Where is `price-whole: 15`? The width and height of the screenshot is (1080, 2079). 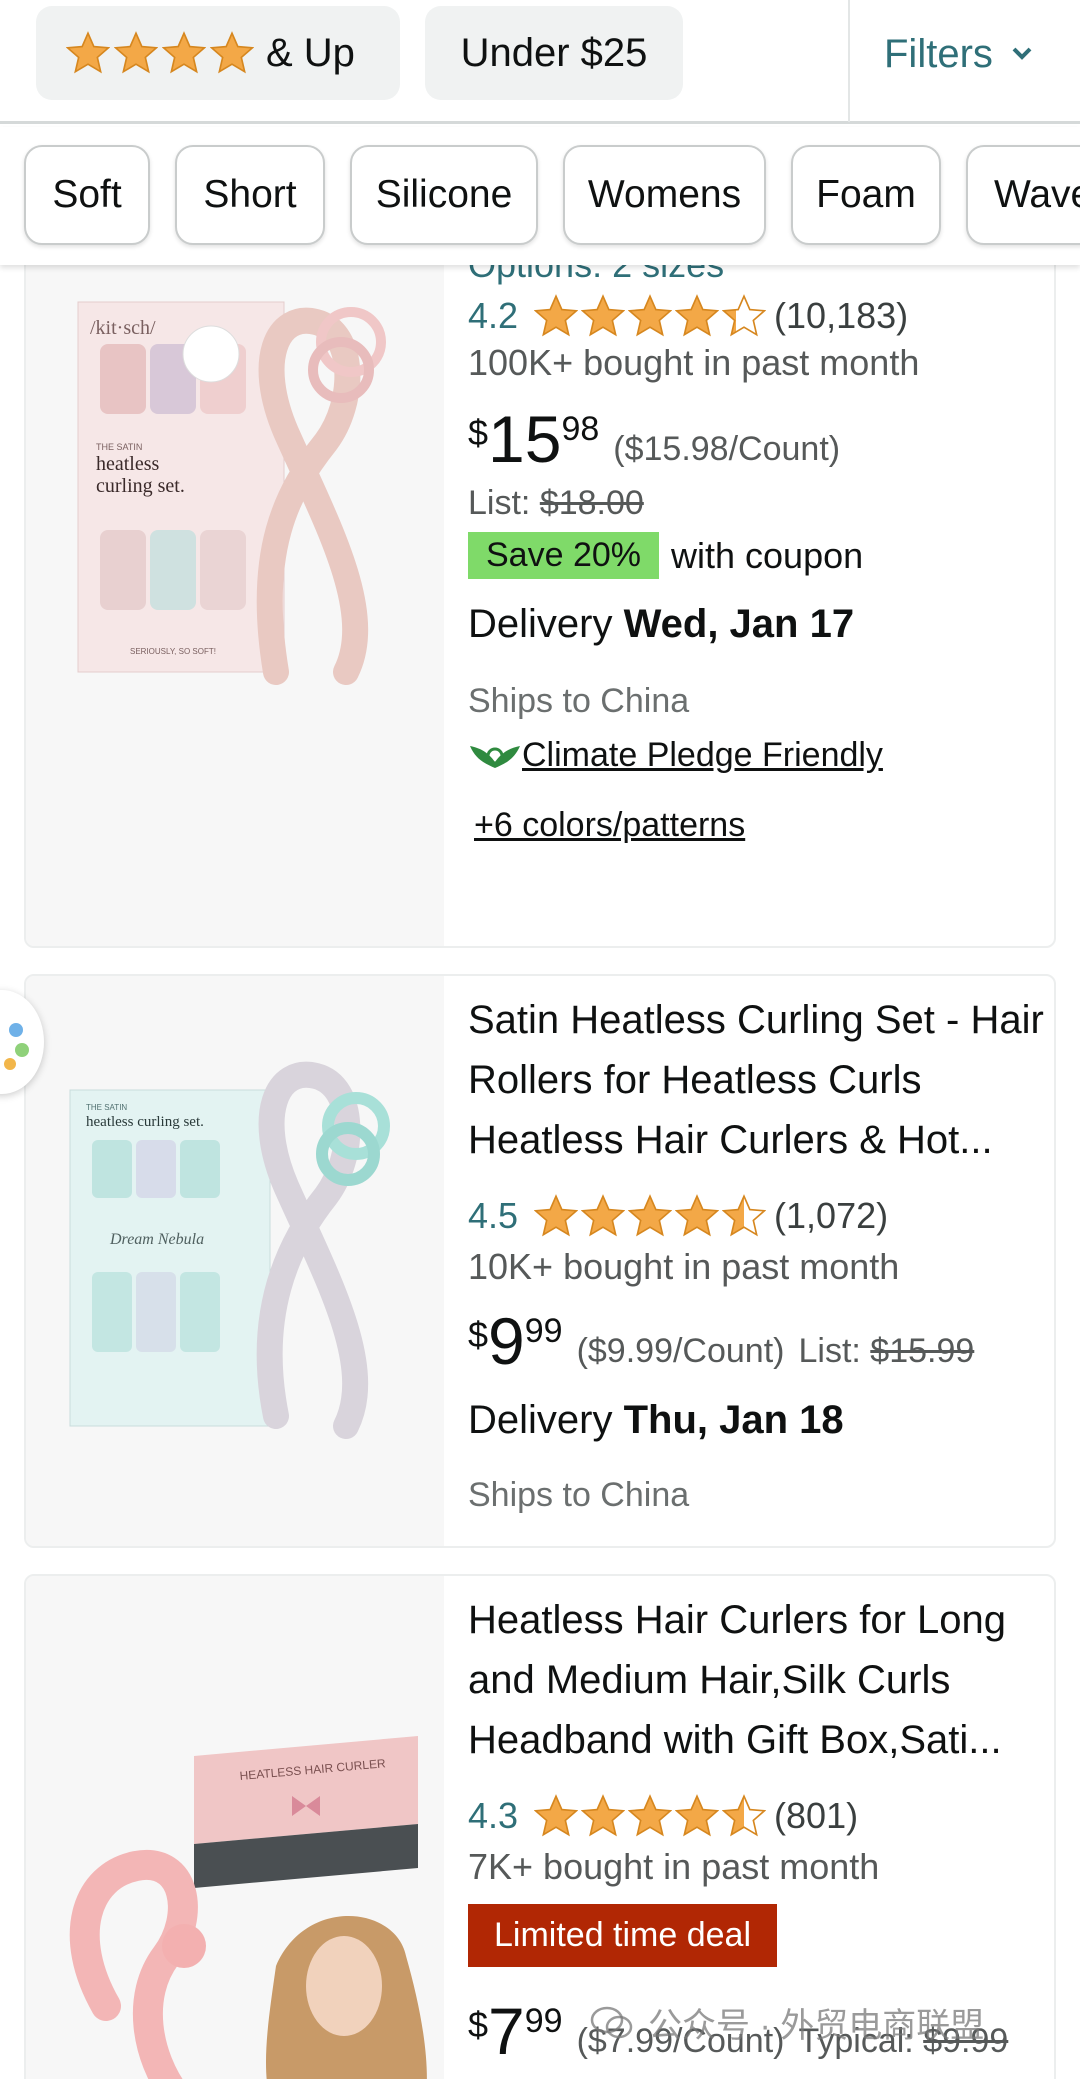 price-whole: 15 is located at coordinates (525, 439).